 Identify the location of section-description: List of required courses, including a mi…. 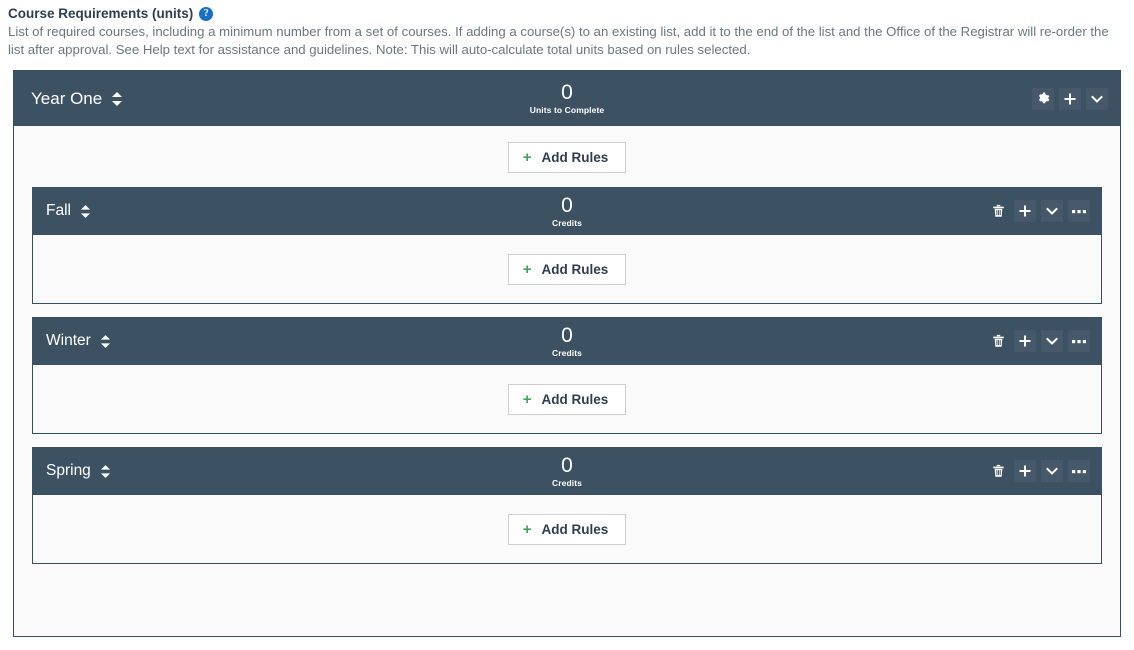
(558, 40).